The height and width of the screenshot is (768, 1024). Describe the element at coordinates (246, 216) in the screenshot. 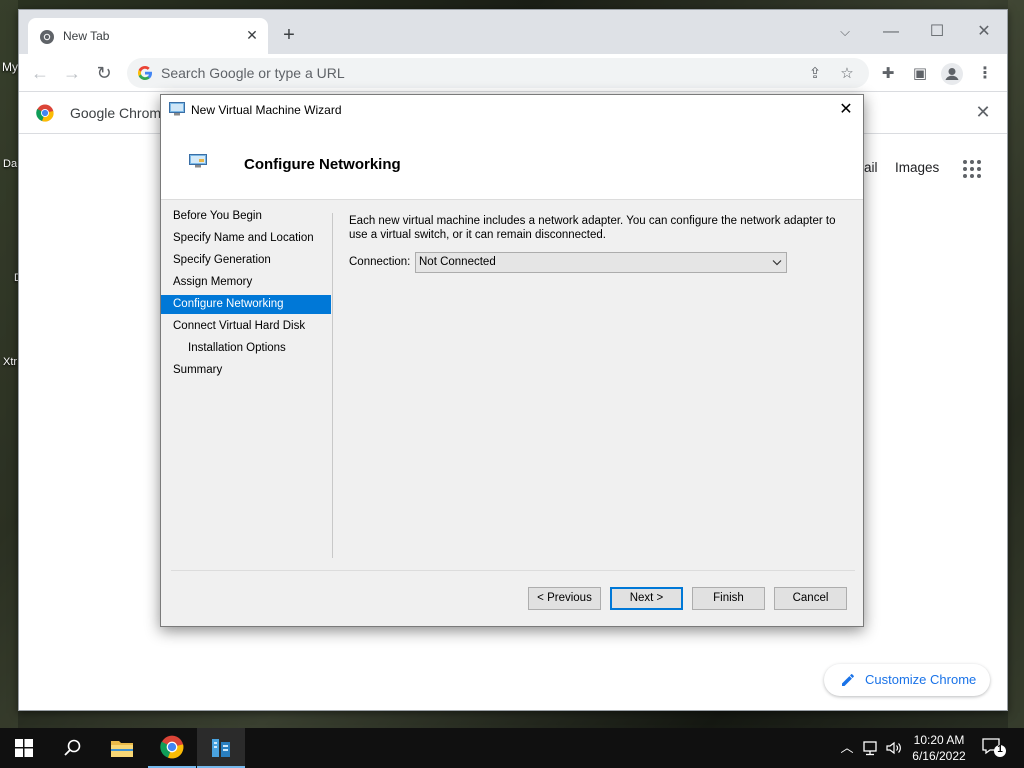

I see `step-before-you-begin: Before You Begin` at that location.